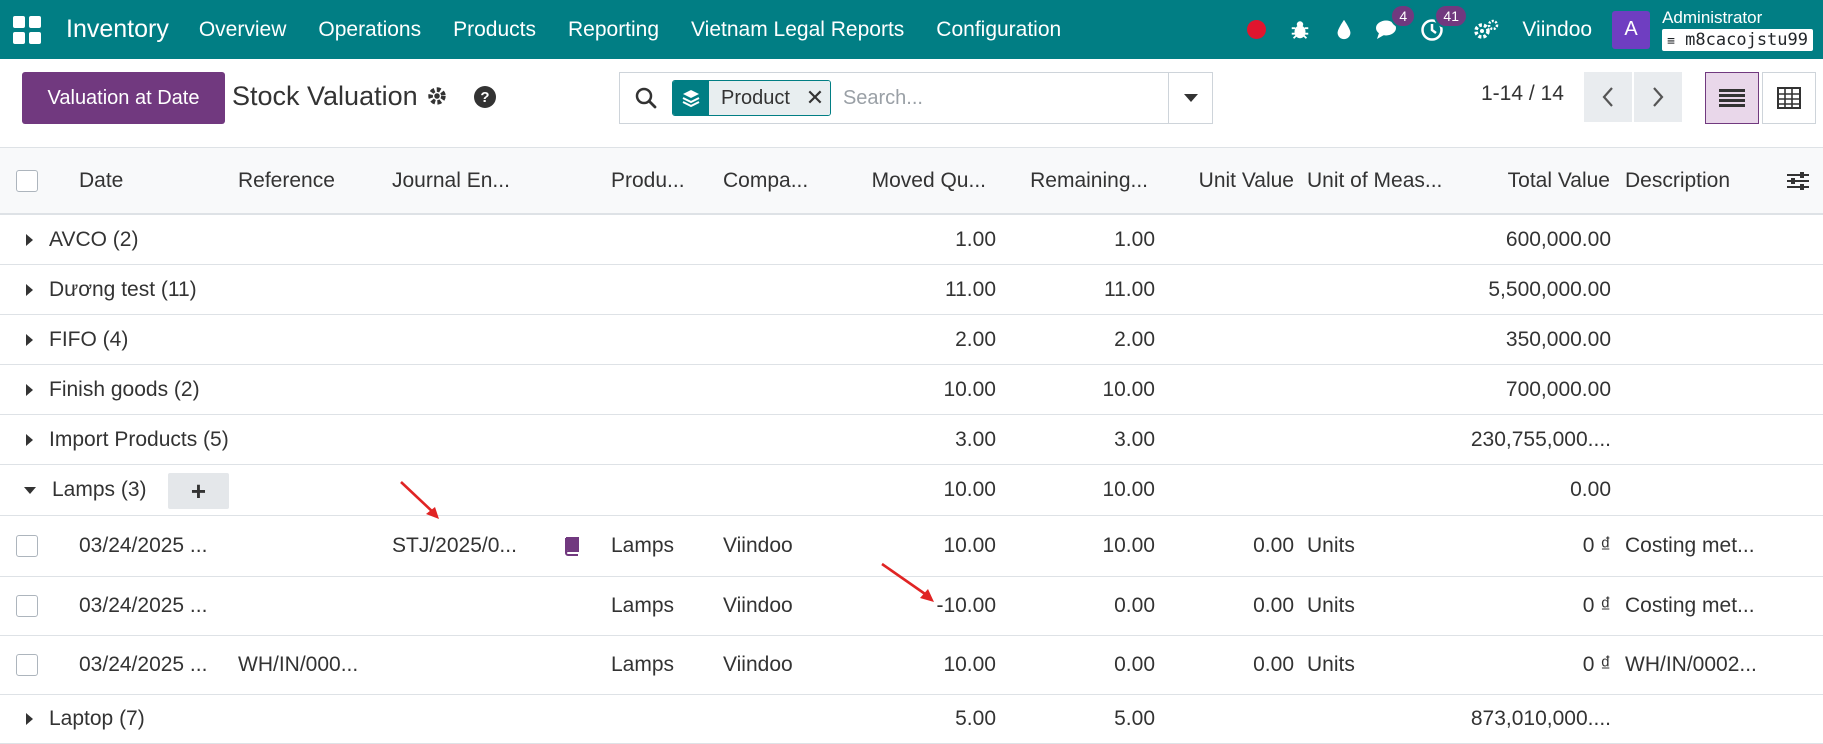 Image resolution: width=1823 pixels, height=744 pixels. I want to click on database-label: m8cacojstu99, so click(1746, 39).